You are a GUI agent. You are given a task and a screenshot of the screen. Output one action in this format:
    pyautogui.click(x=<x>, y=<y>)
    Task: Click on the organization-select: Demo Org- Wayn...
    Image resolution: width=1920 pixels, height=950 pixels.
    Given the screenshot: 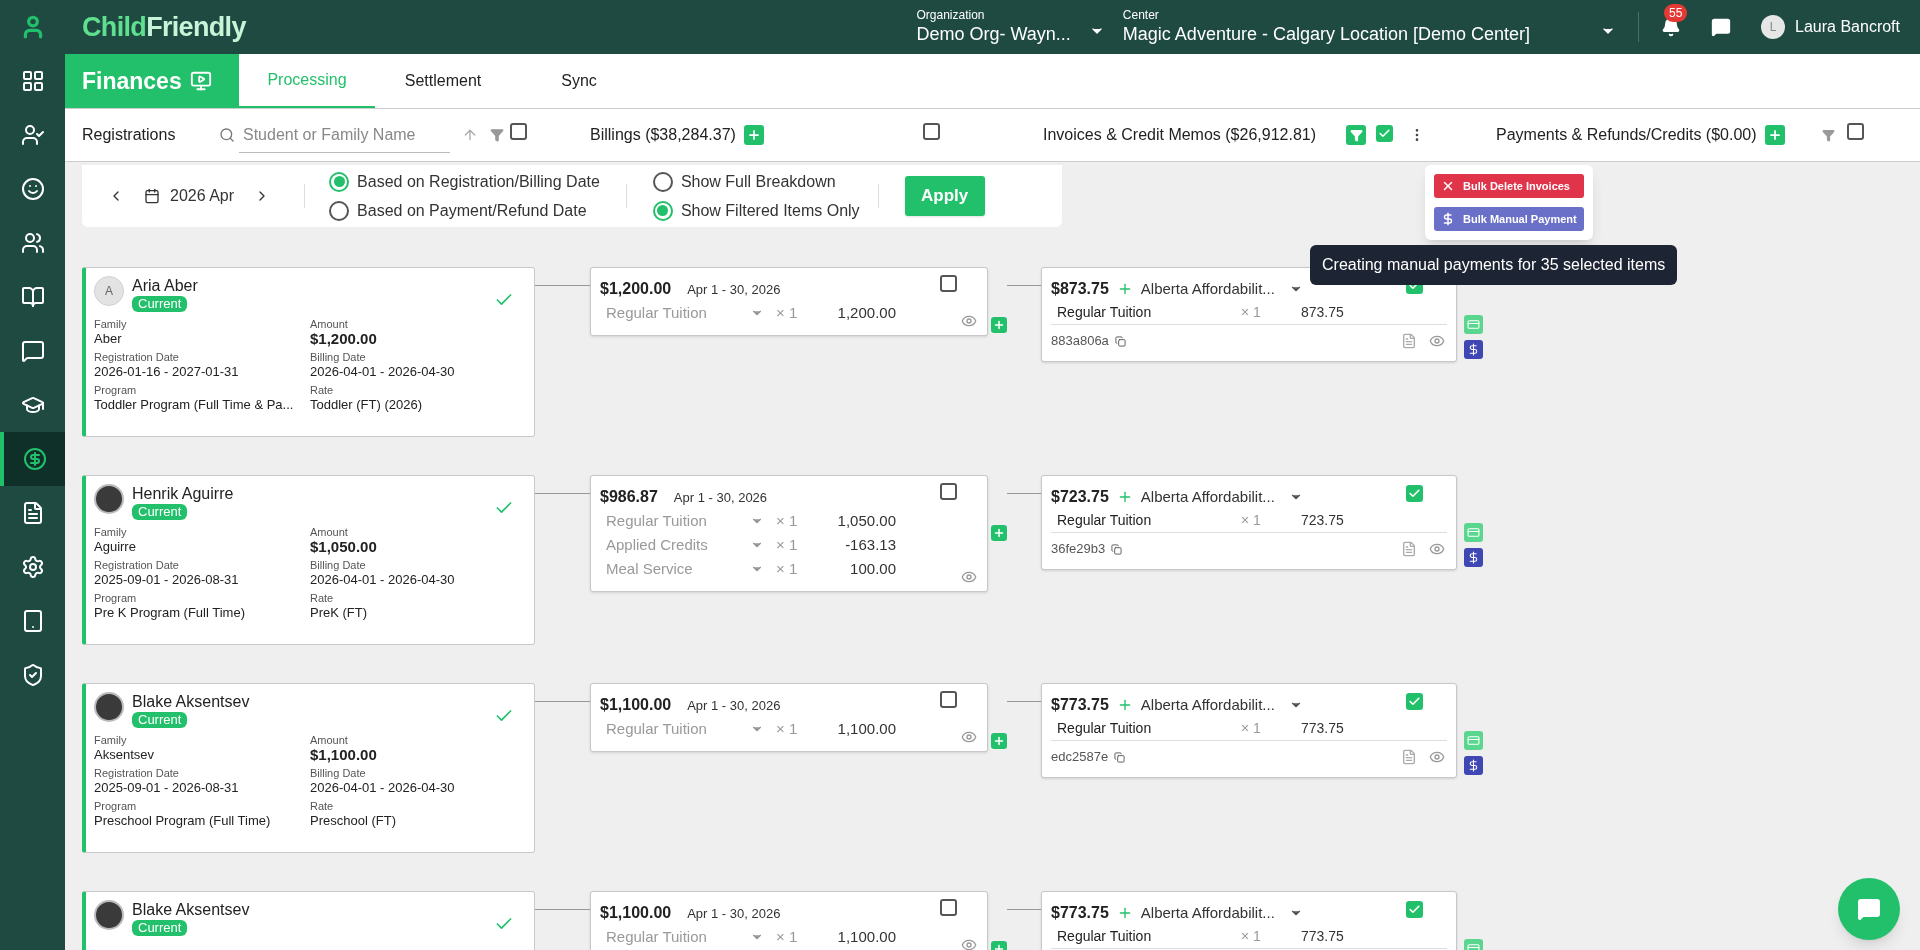 What is the action you would take?
    pyautogui.click(x=993, y=34)
    